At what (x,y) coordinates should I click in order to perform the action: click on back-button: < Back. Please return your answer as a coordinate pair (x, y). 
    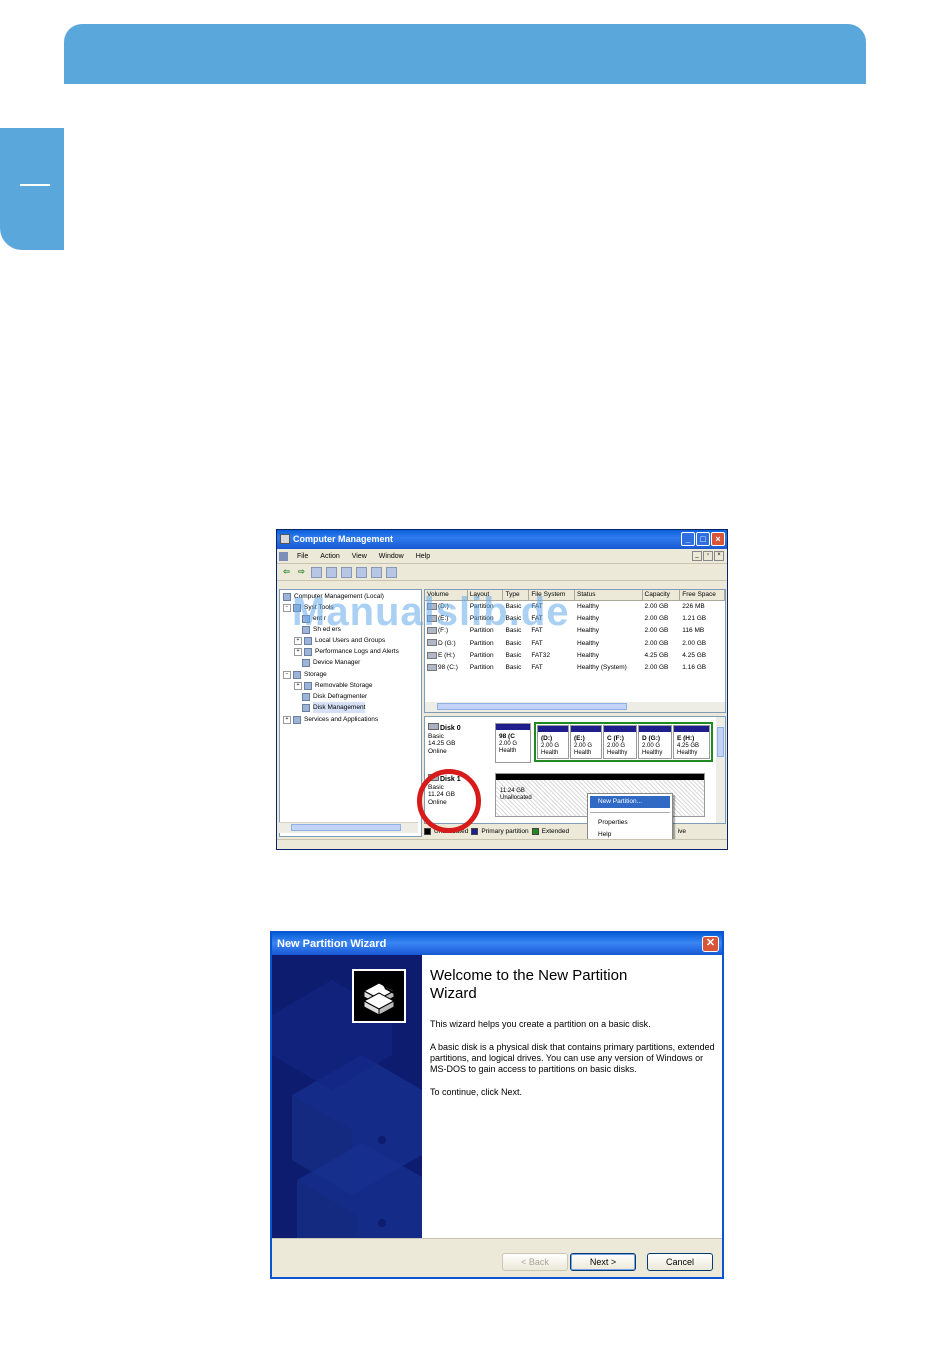
    Looking at the image, I should click on (535, 1262).